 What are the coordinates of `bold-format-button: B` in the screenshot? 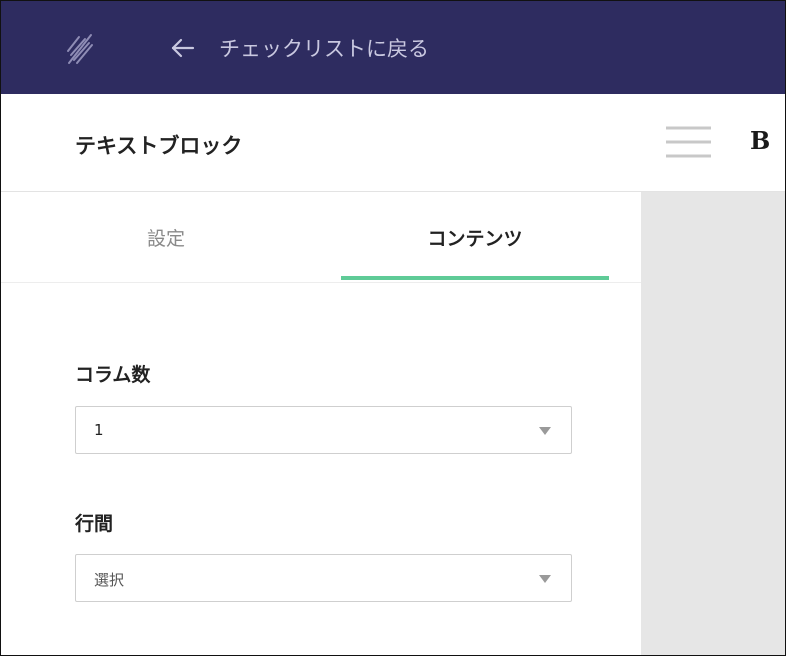 It's located at (760, 140).